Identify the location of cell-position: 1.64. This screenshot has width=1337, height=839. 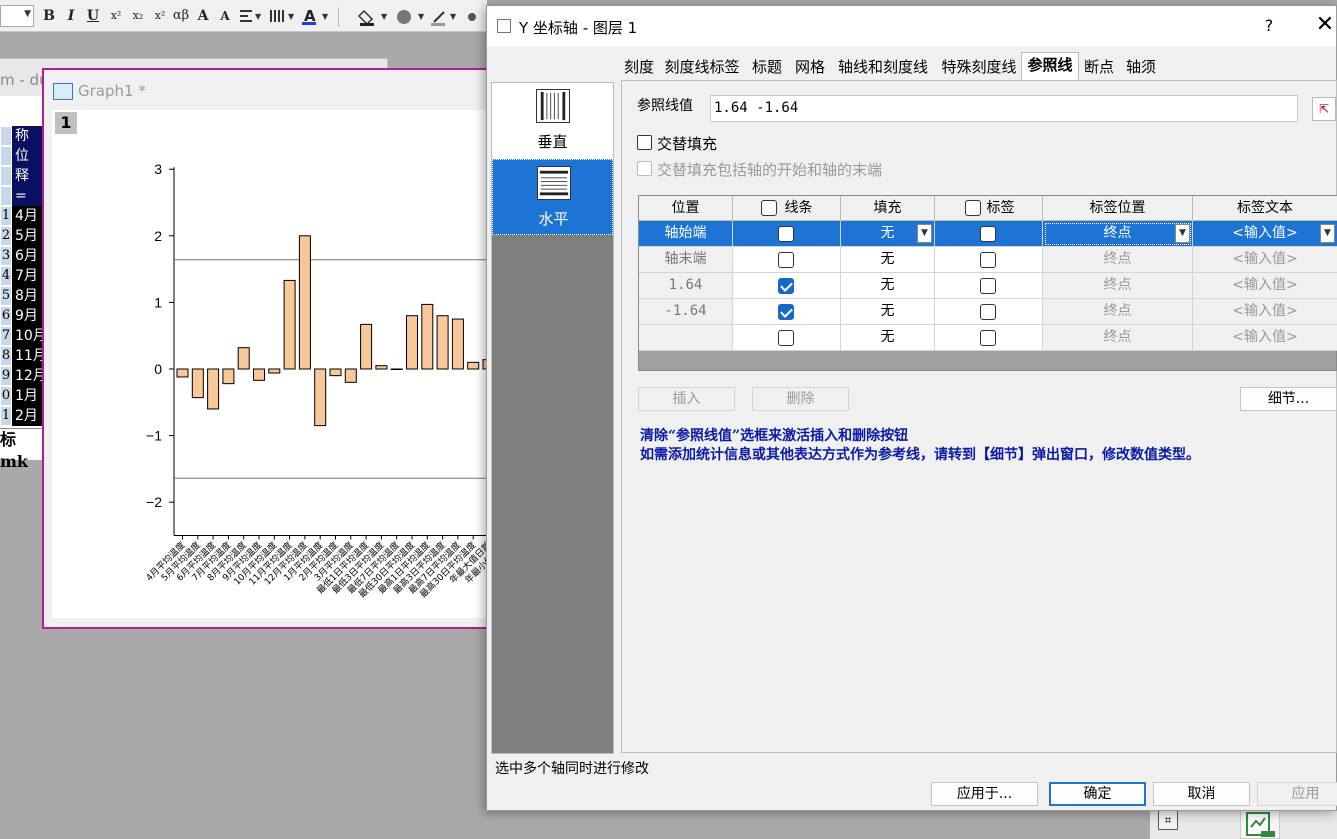
(686, 286).